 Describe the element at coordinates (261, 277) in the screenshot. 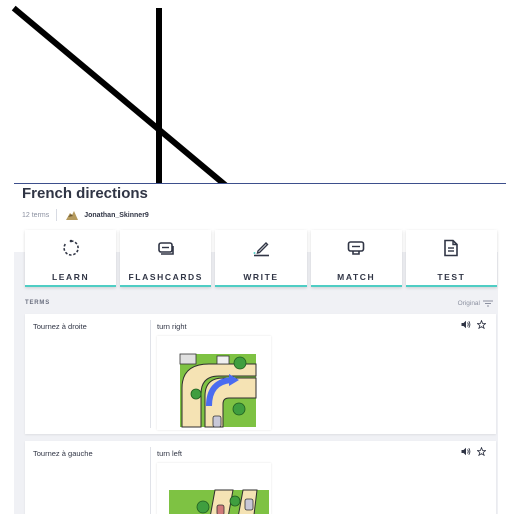

I see `write-mode-label: WRITE` at that location.